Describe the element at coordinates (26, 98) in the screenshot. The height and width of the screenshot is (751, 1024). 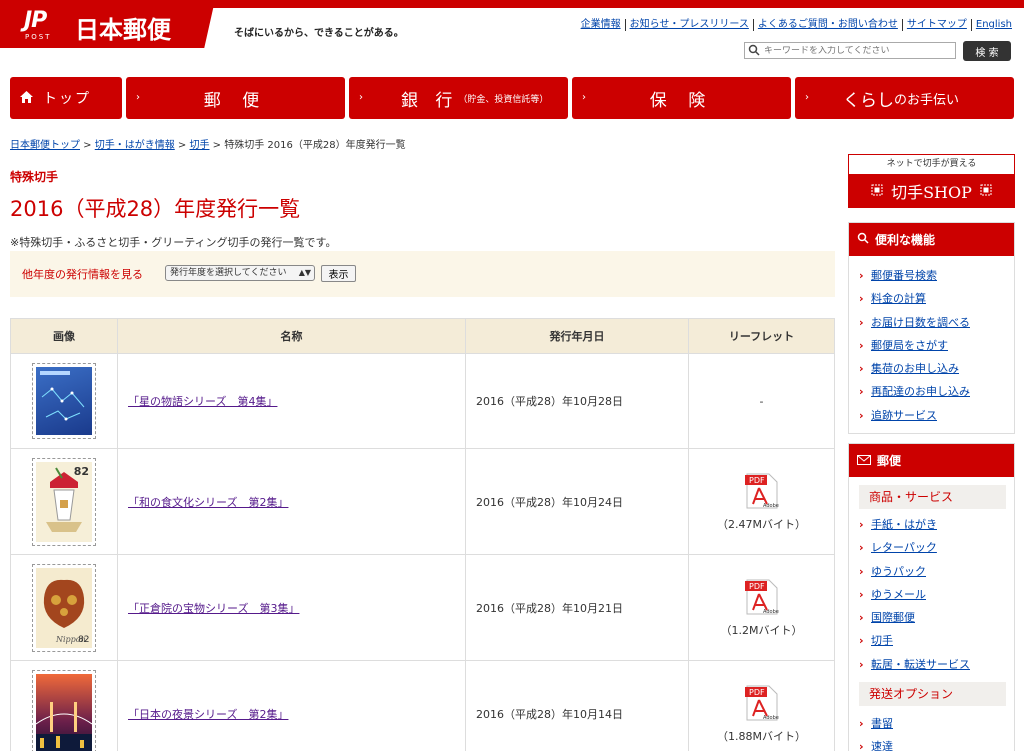
I see `home-icon` at that location.